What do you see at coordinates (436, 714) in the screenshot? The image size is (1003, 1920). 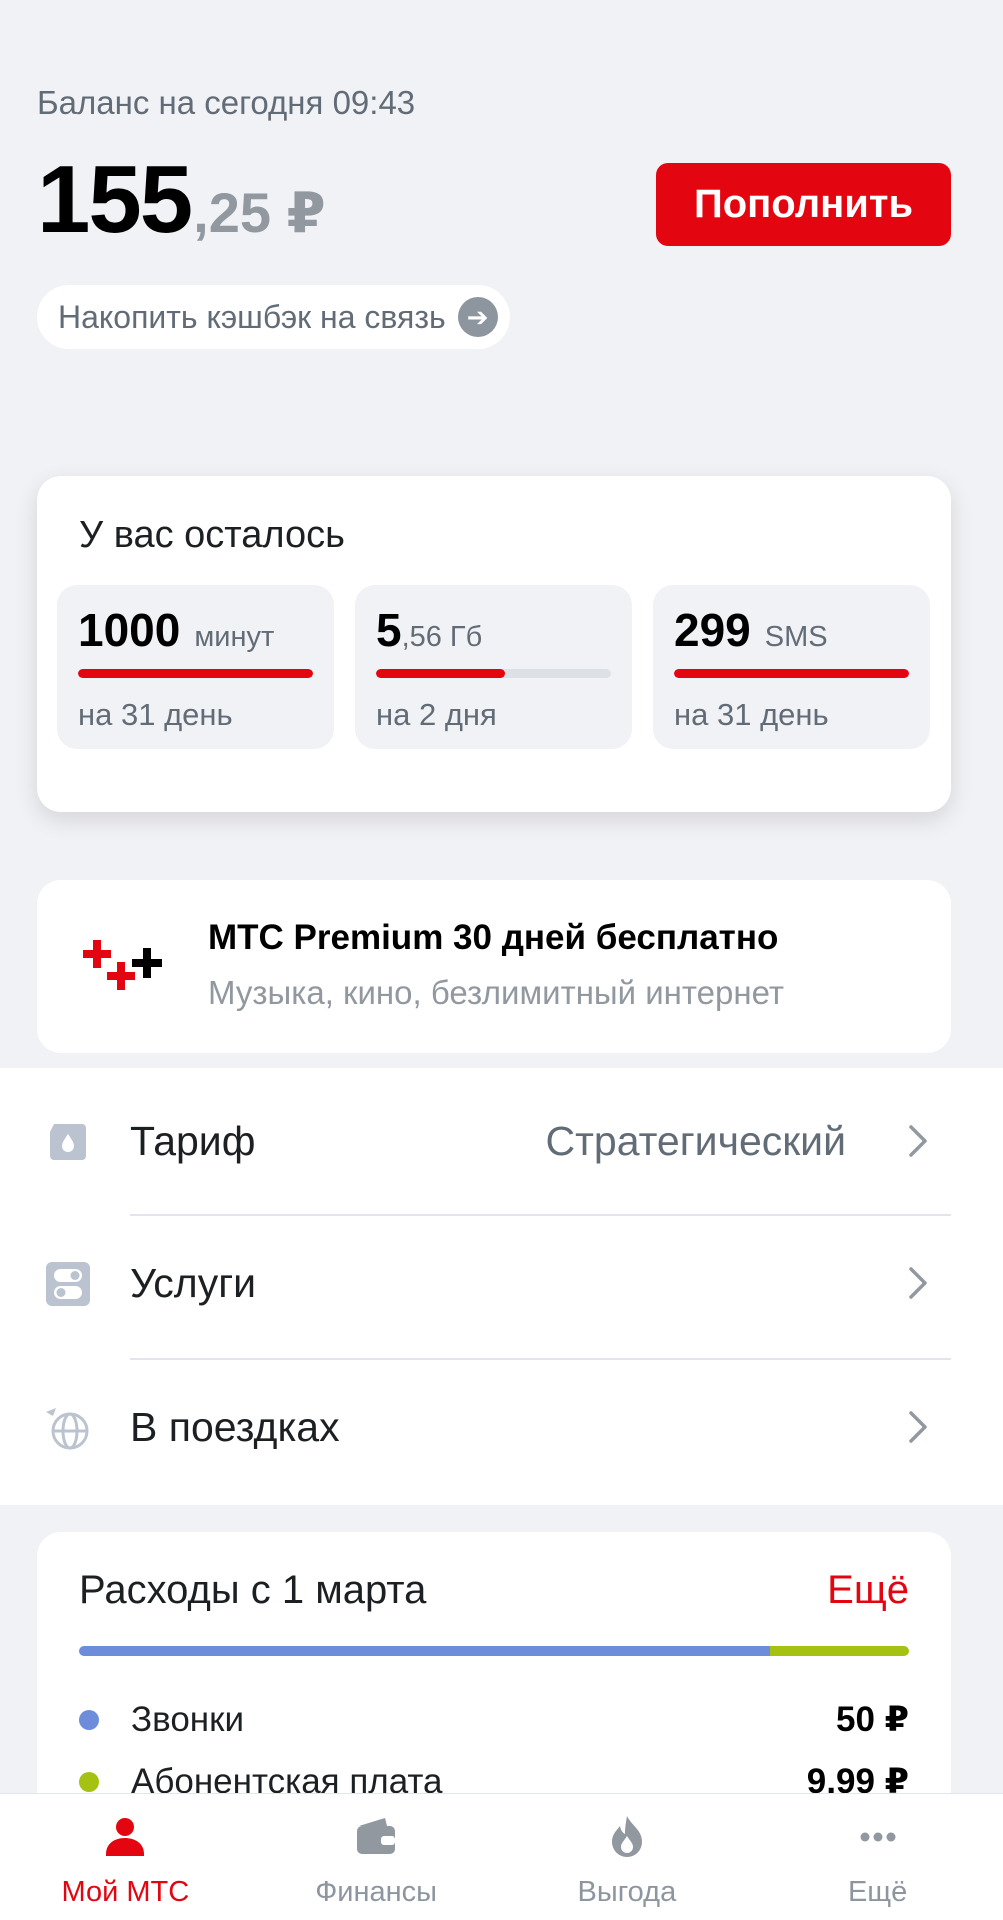 I see `internet-period: на 2 дня` at bounding box center [436, 714].